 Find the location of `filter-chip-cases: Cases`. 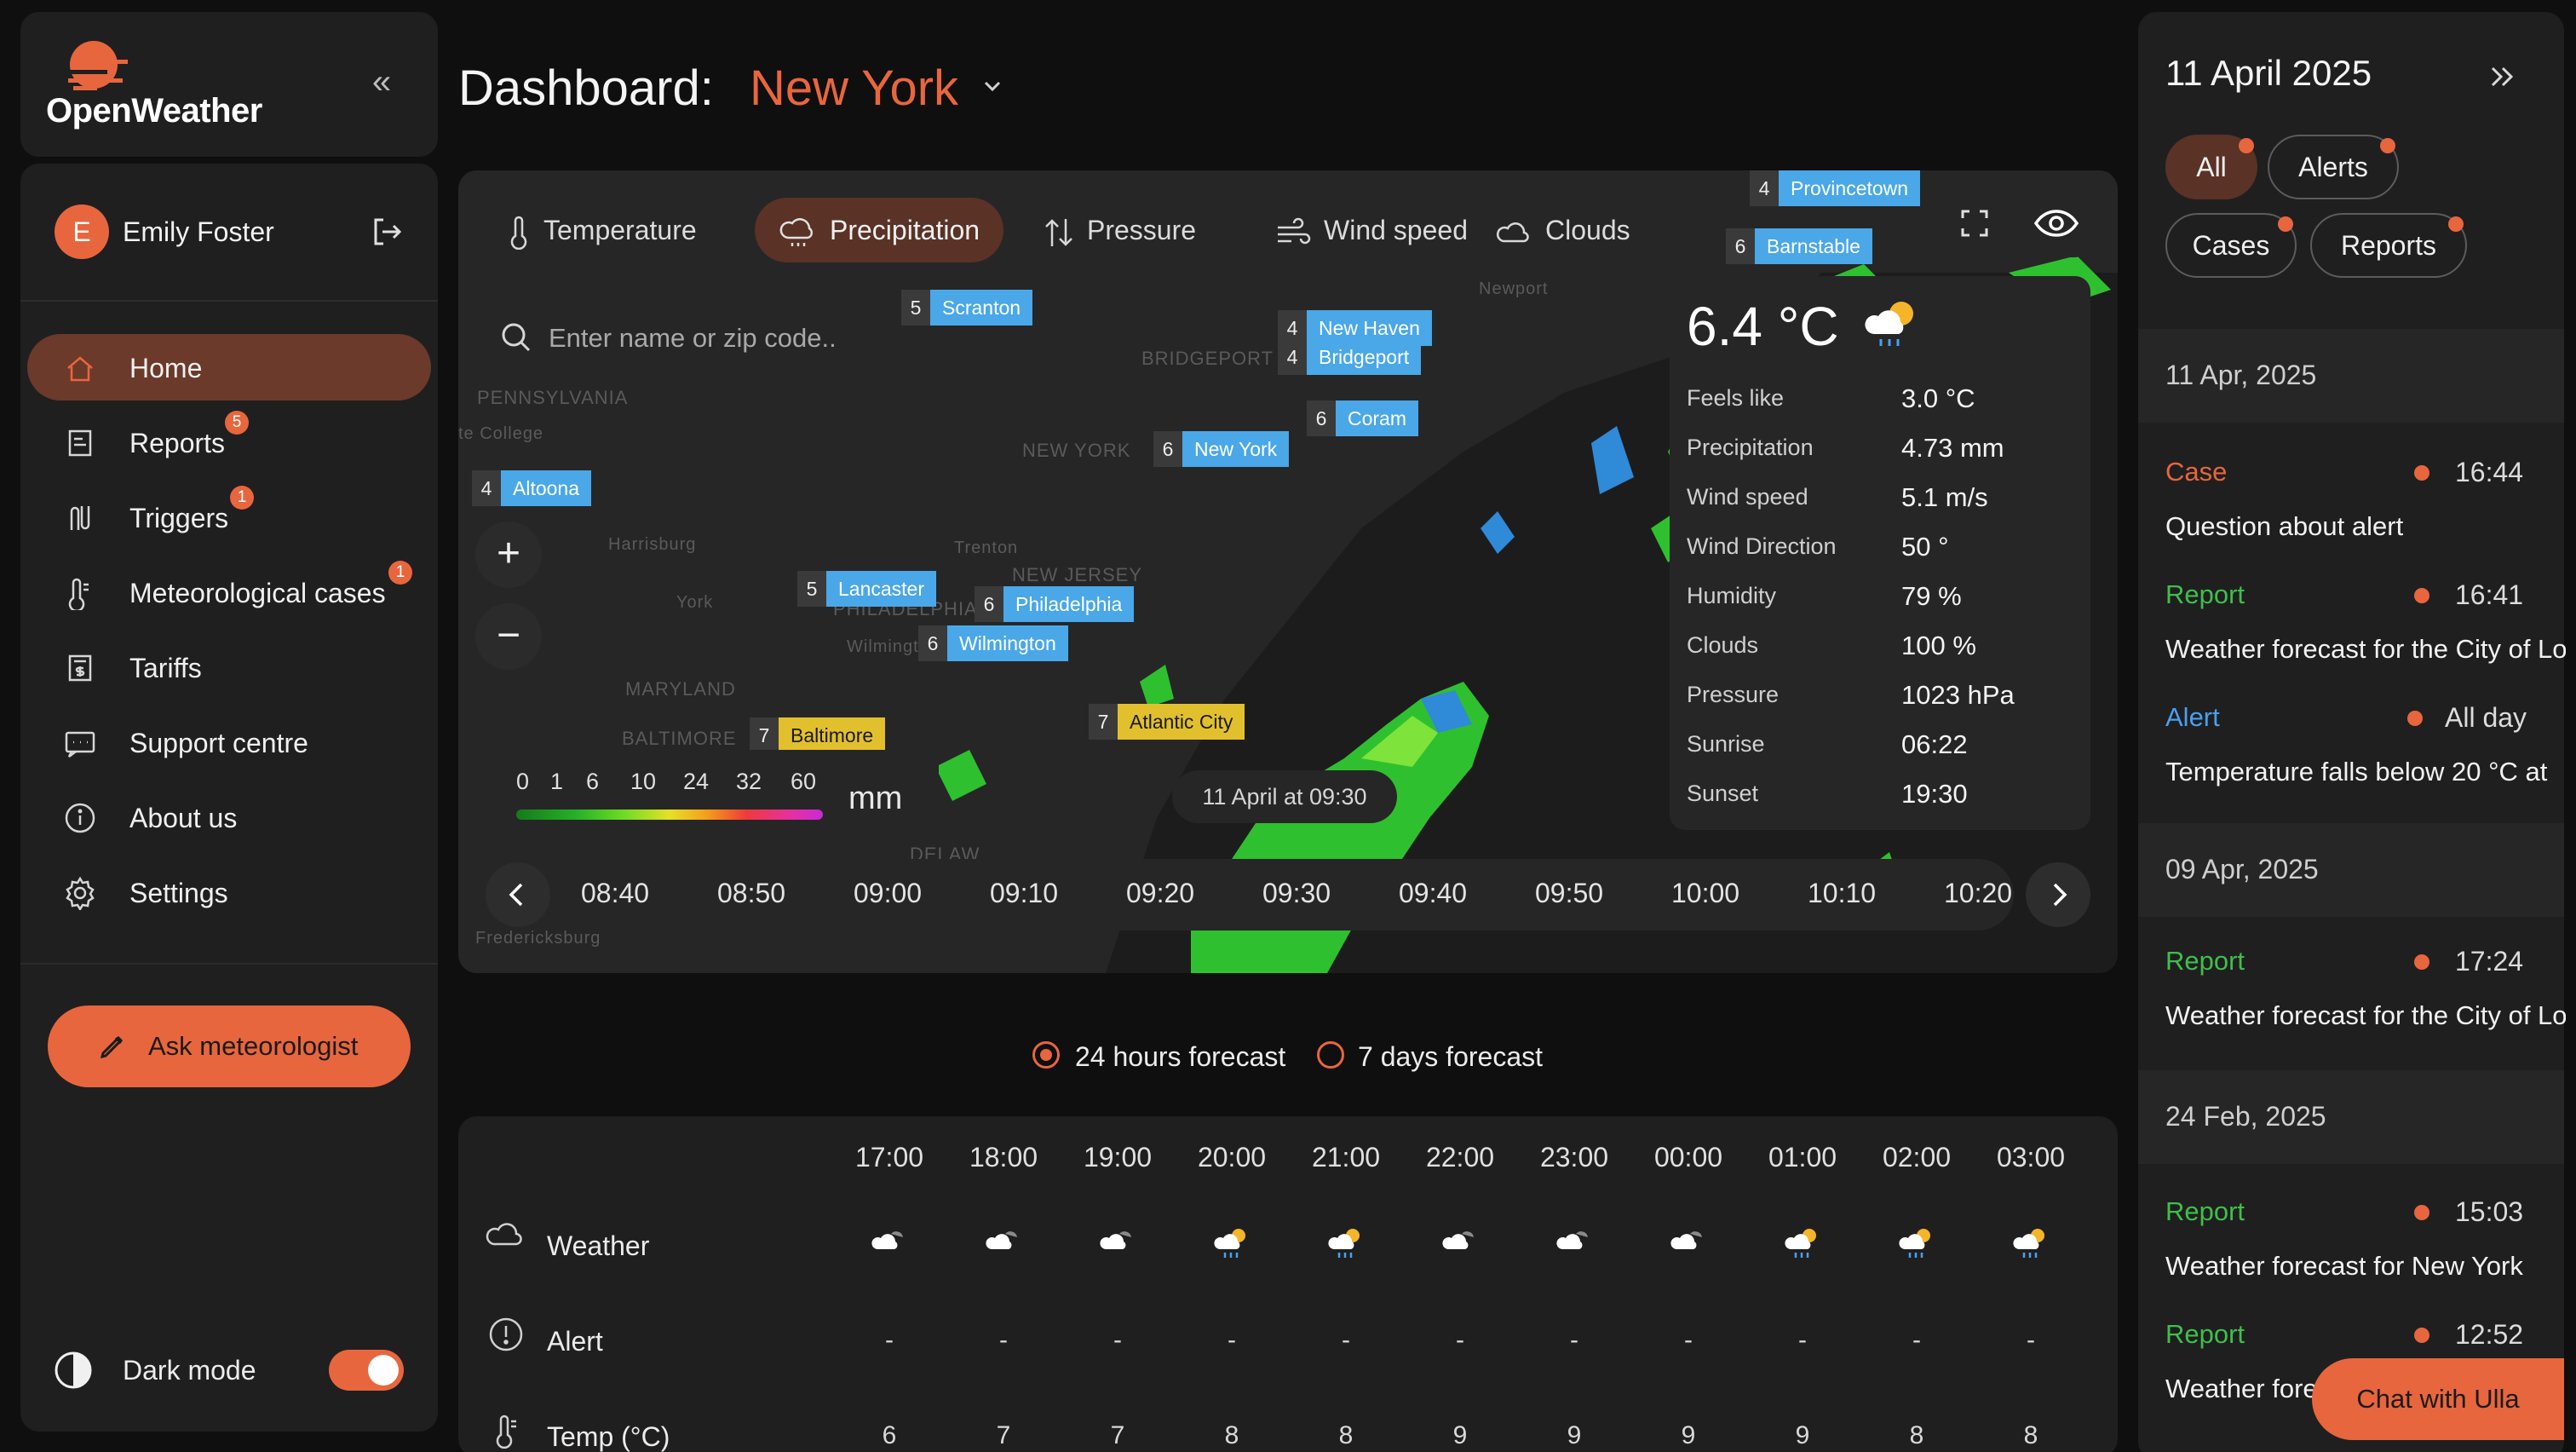

filter-chip-cases: Cases is located at coordinates (2231, 245).